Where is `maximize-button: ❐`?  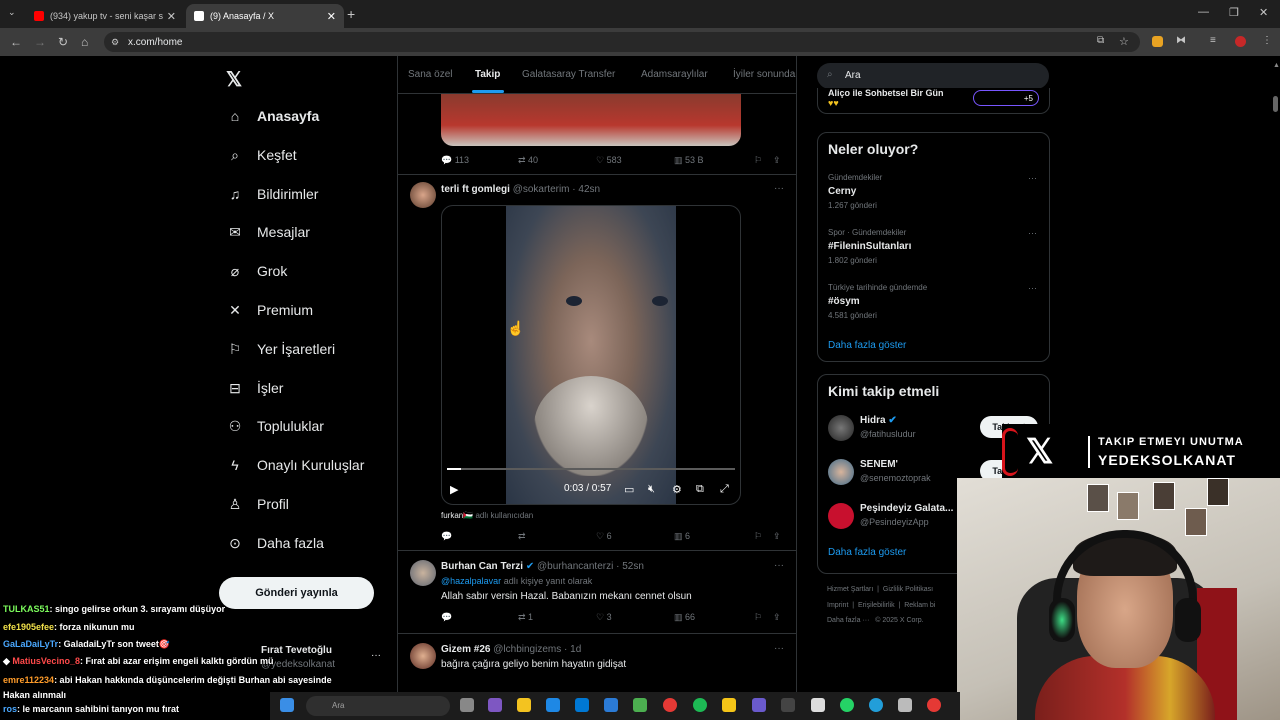
maximize-button: ❐ is located at coordinates (1234, 12).